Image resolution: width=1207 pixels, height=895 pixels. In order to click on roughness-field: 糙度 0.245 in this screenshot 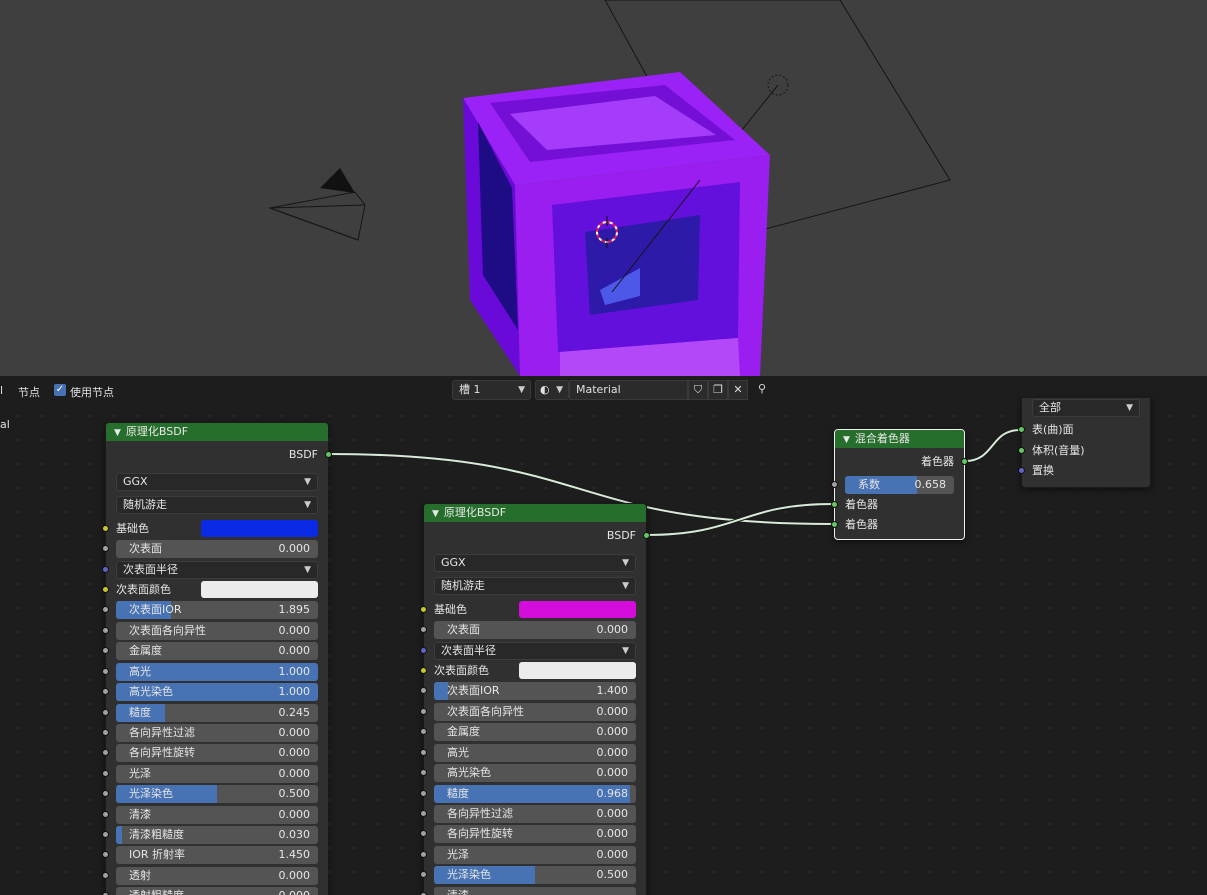, I will do `click(217, 713)`.